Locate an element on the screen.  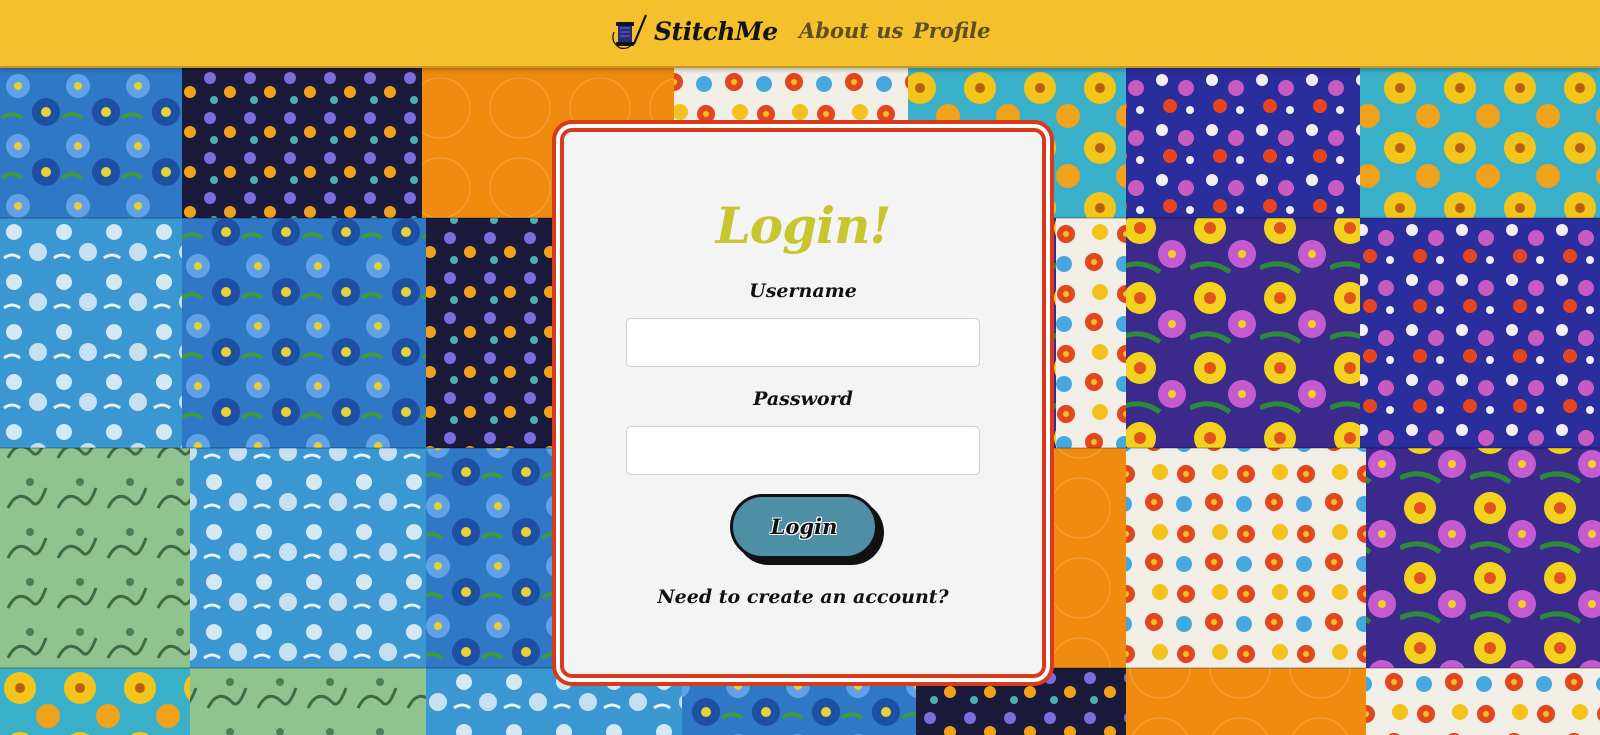
nav-profile: Profile is located at coordinates (951, 30).